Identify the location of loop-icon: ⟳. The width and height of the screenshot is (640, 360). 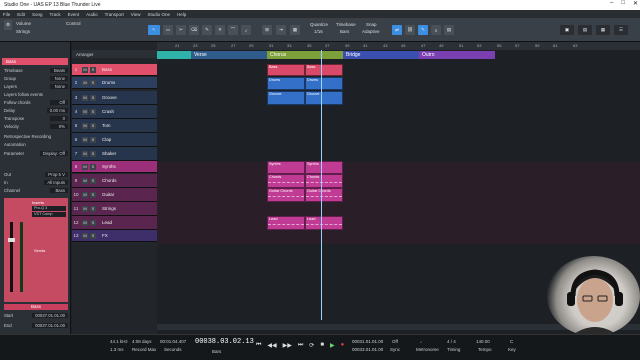
(311, 345).